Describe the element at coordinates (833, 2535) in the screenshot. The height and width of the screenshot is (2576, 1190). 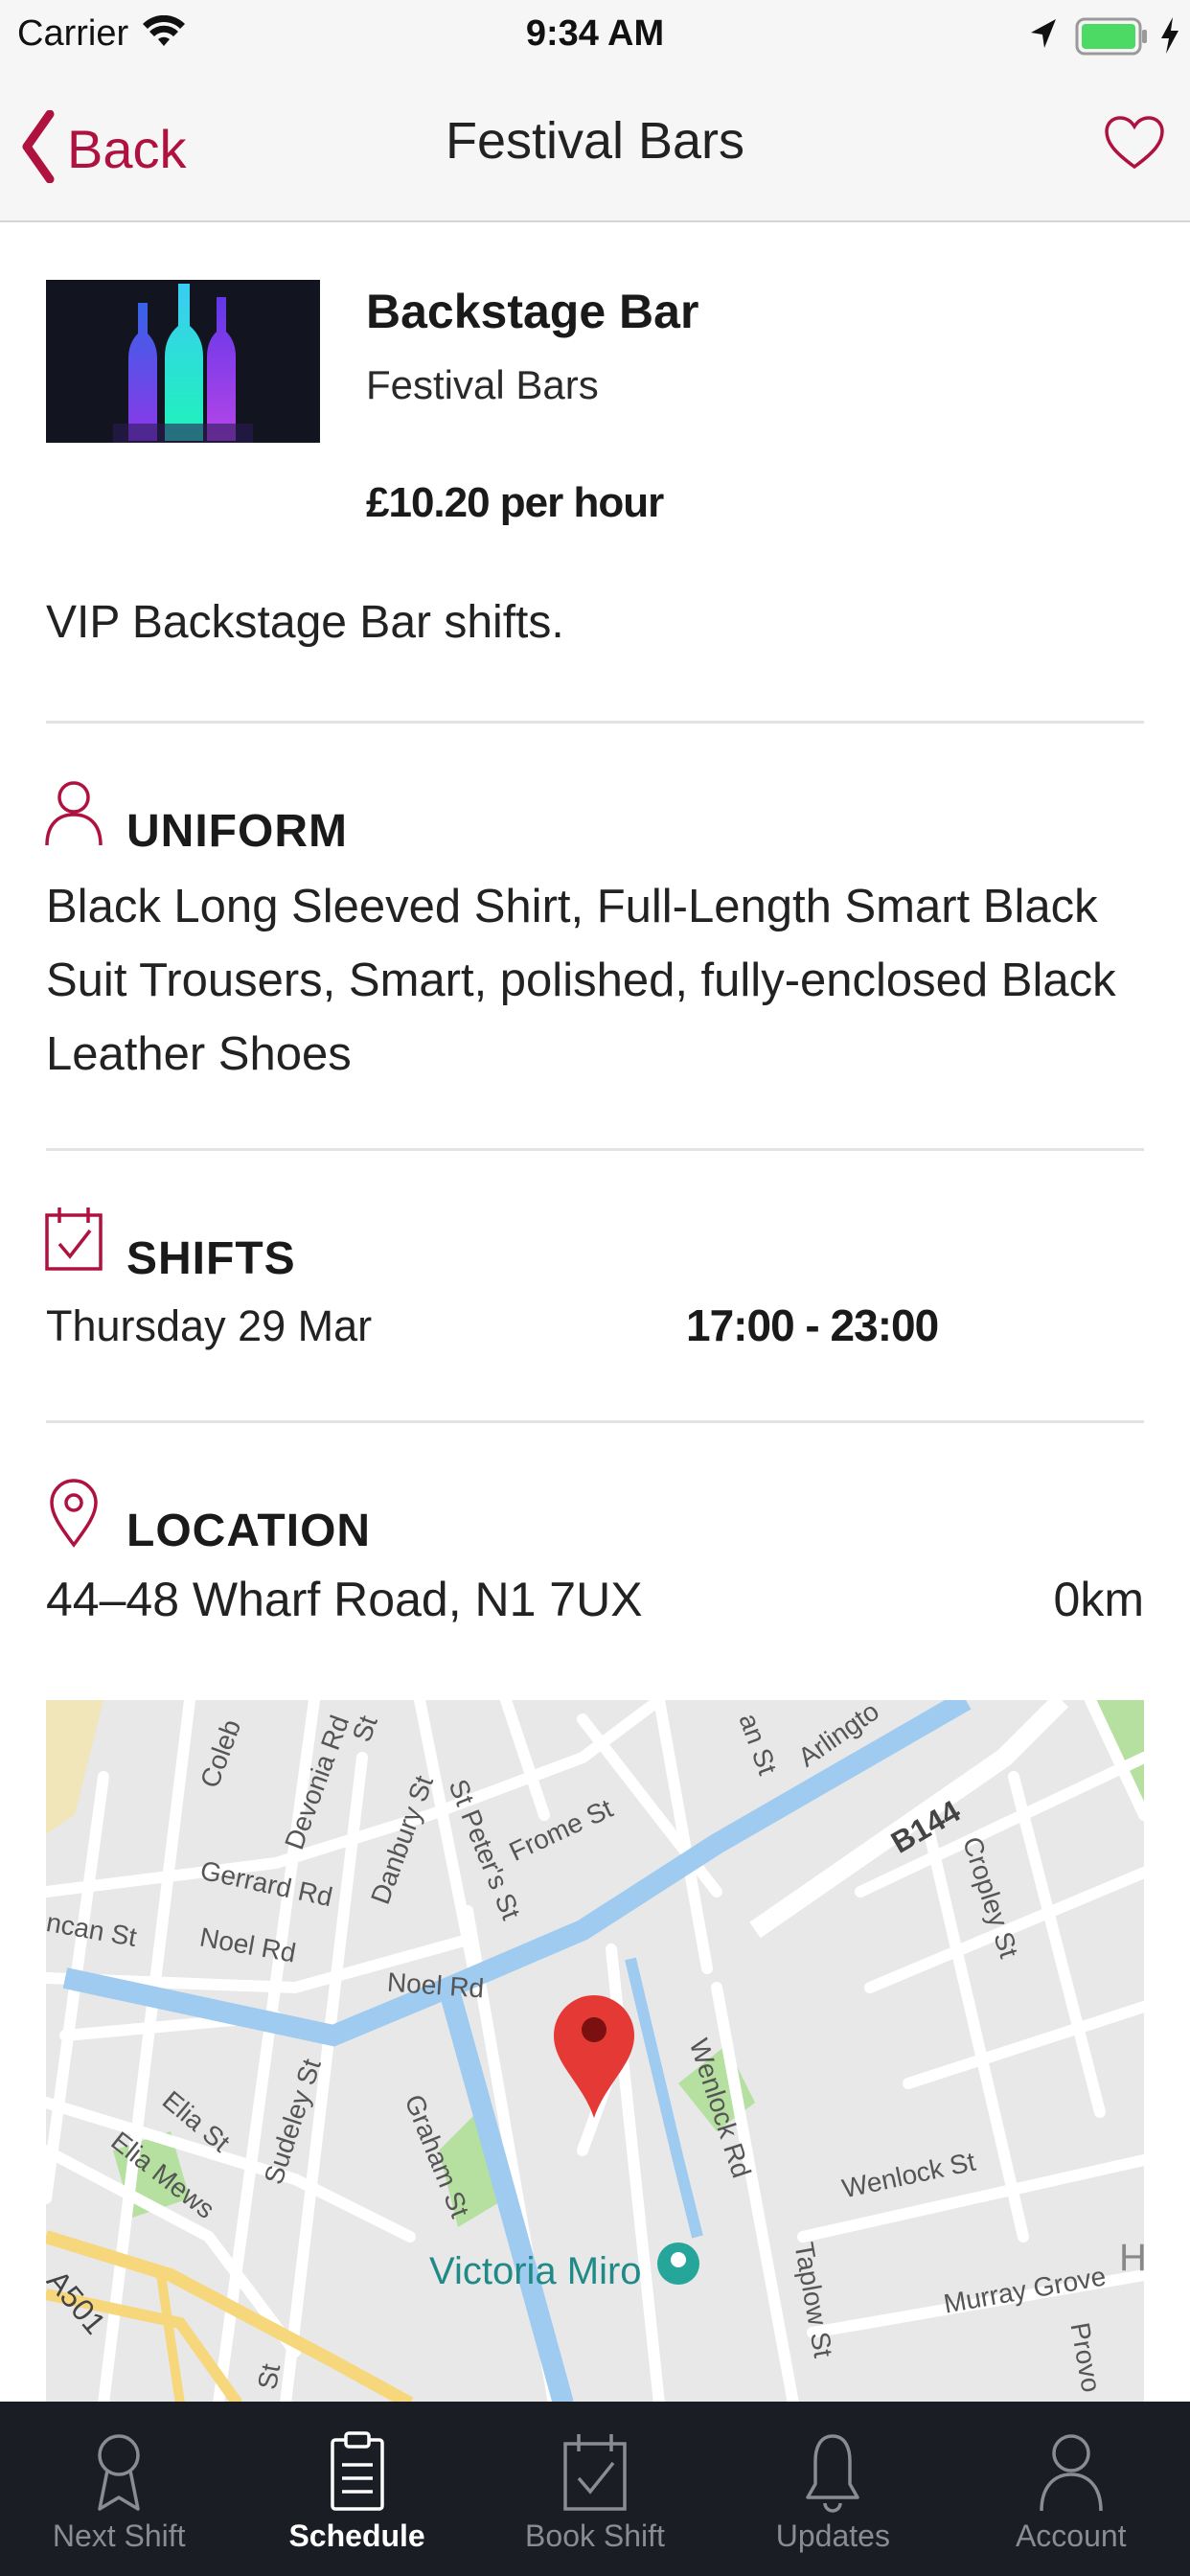
I see `tab-label: Updates` at that location.